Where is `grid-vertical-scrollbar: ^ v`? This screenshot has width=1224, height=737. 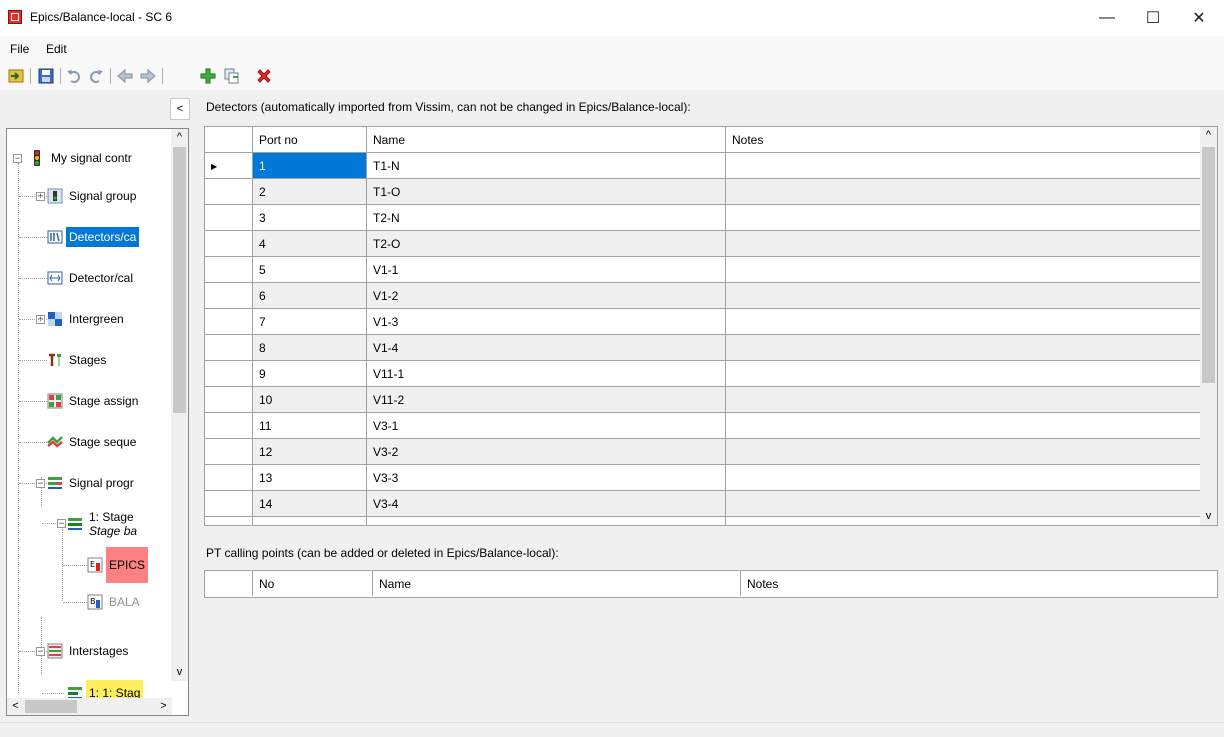 grid-vertical-scrollbar: ^ v is located at coordinates (1208, 326).